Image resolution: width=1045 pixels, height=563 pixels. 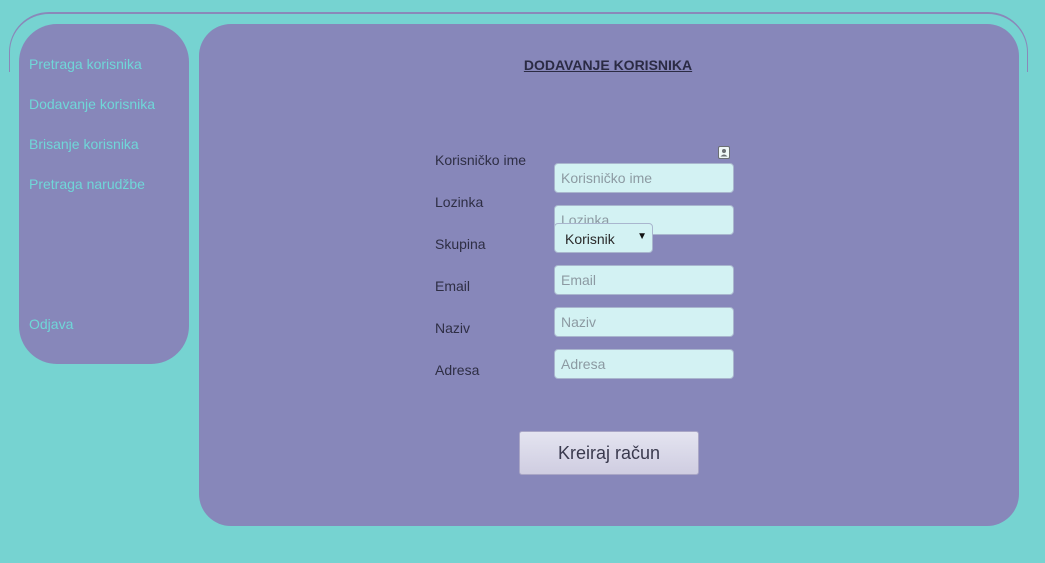 I want to click on sidebar-item-search-orders: Pretraga narudžbe, so click(x=87, y=184).